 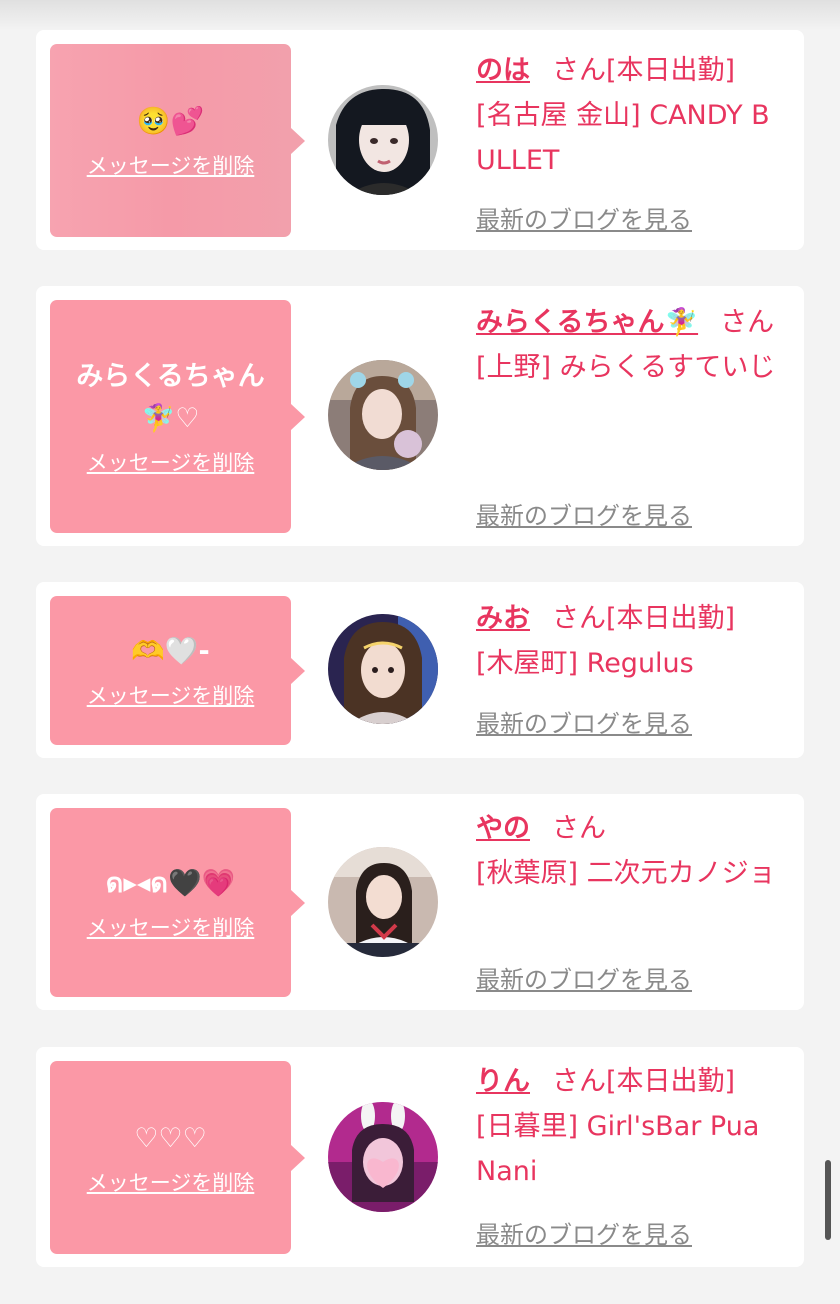 I want to click on message-text: 🫶🤍‐, so click(x=170, y=651).